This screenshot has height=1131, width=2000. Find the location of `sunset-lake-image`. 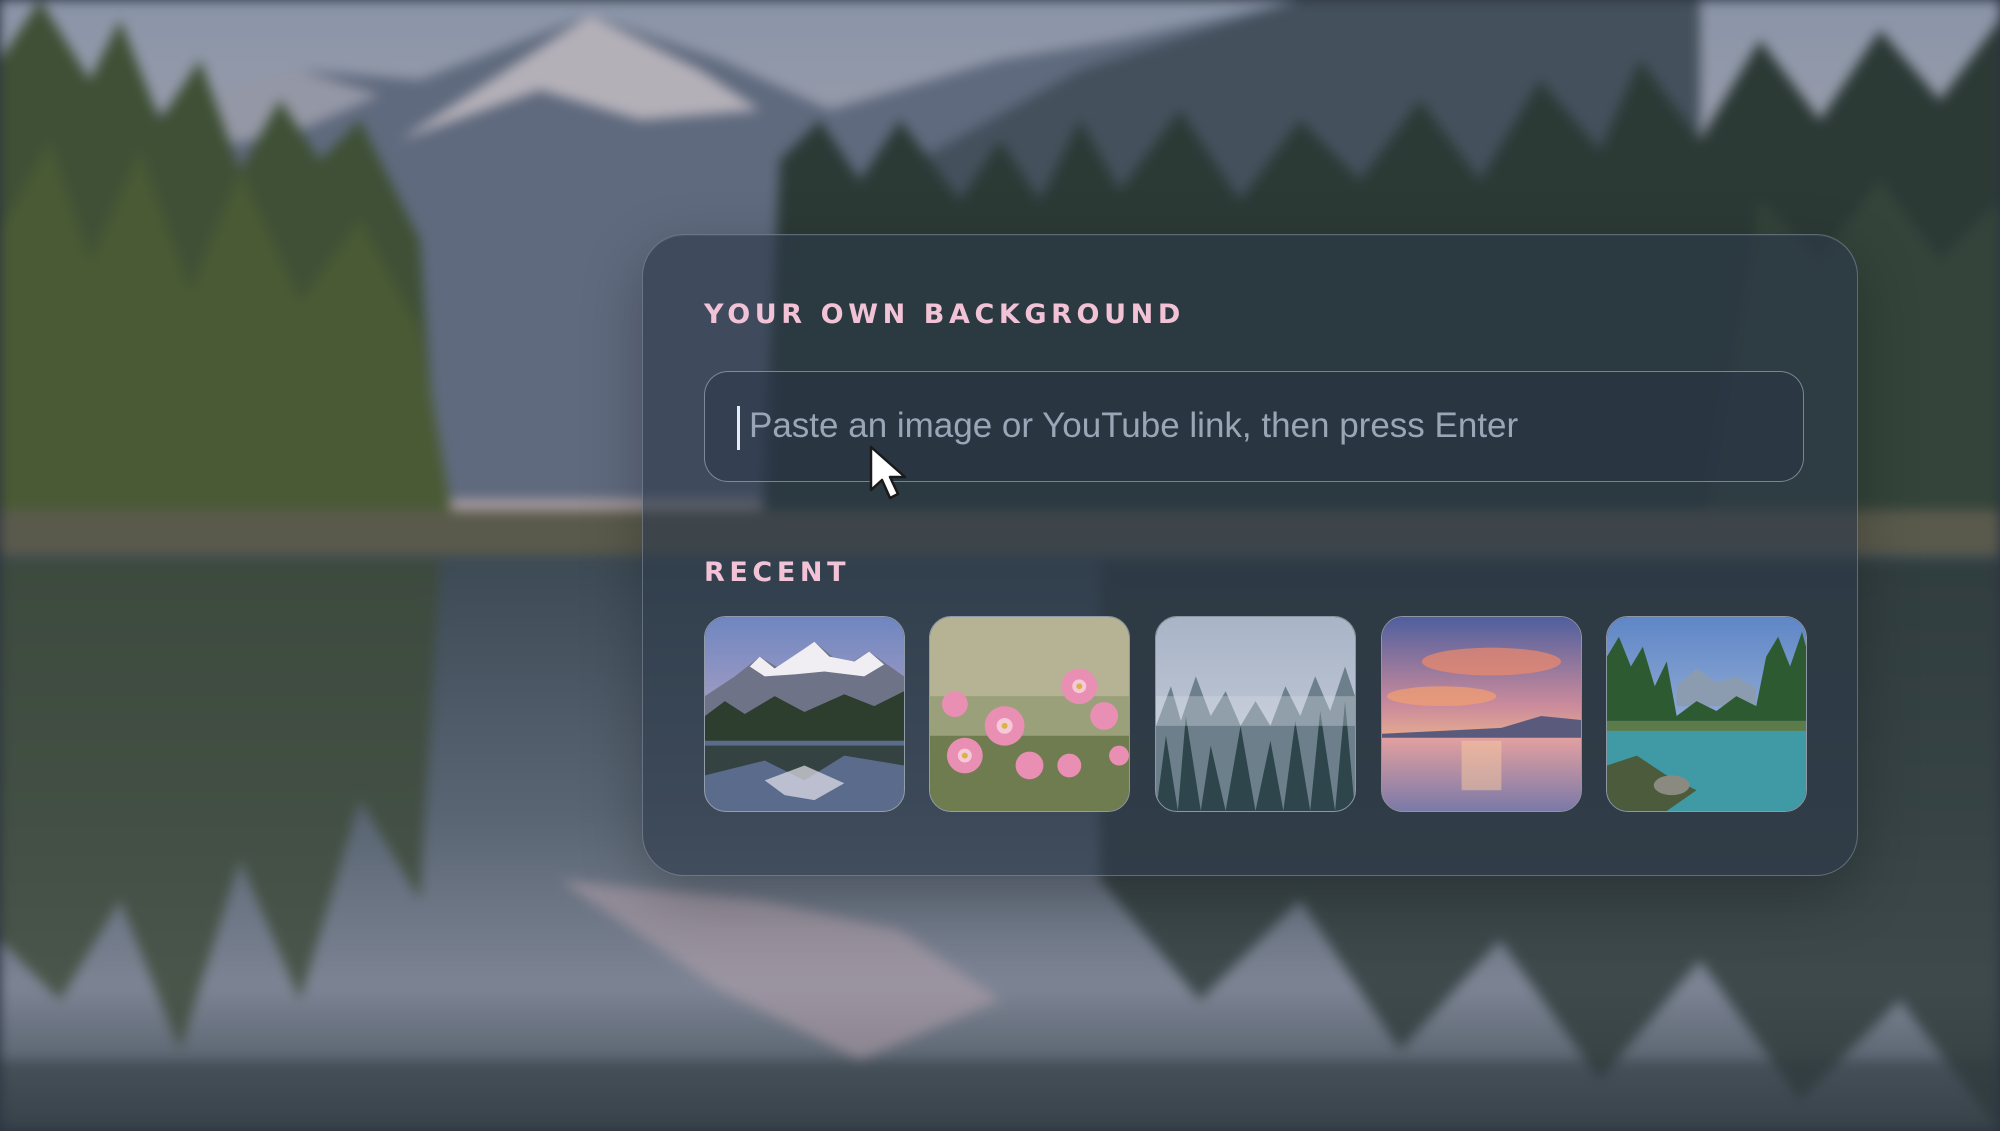

sunset-lake-image is located at coordinates (1481, 714).